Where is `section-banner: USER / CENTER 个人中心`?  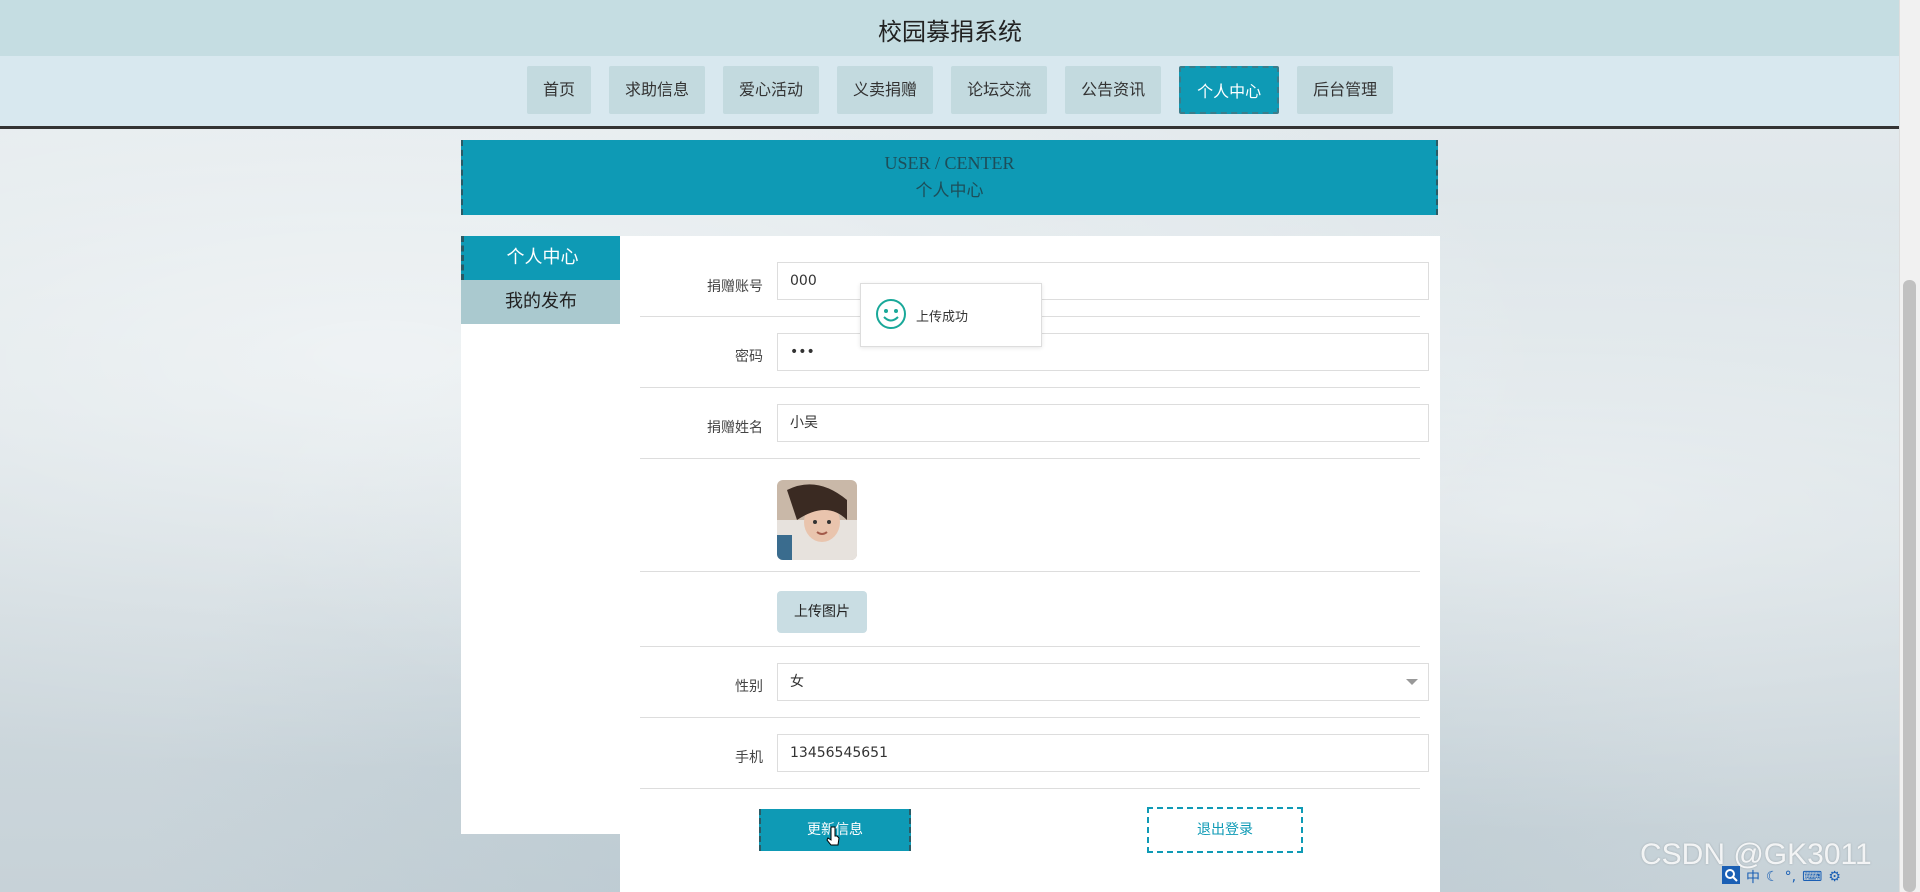 section-banner: USER / CENTER 个人中心 is located at coordinates (949, 177).